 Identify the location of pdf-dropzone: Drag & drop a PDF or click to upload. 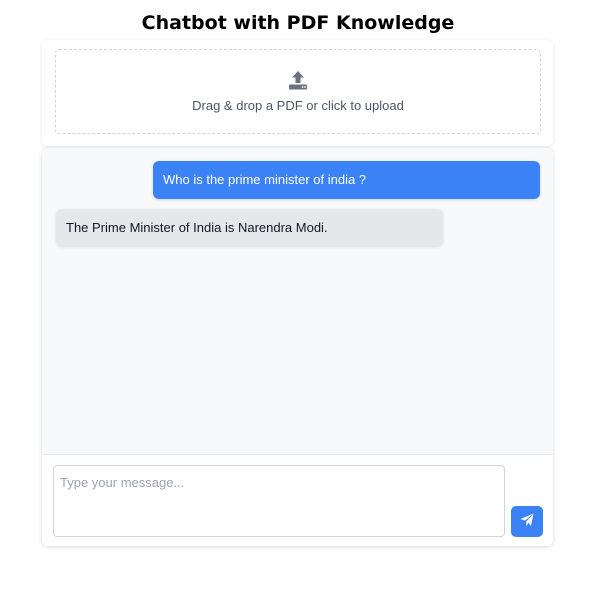
(298, 91).